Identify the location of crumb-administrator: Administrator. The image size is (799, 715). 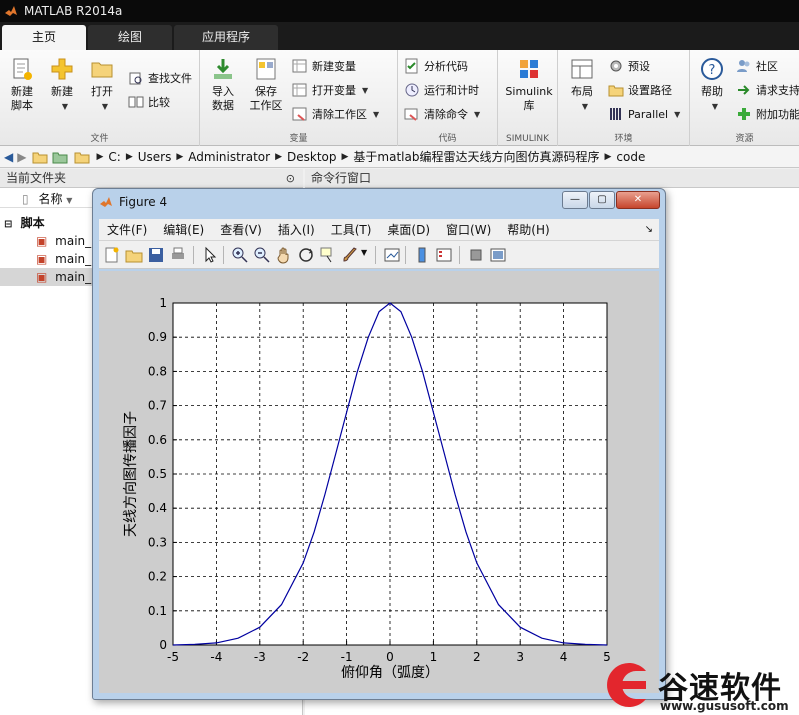
(229, 157).